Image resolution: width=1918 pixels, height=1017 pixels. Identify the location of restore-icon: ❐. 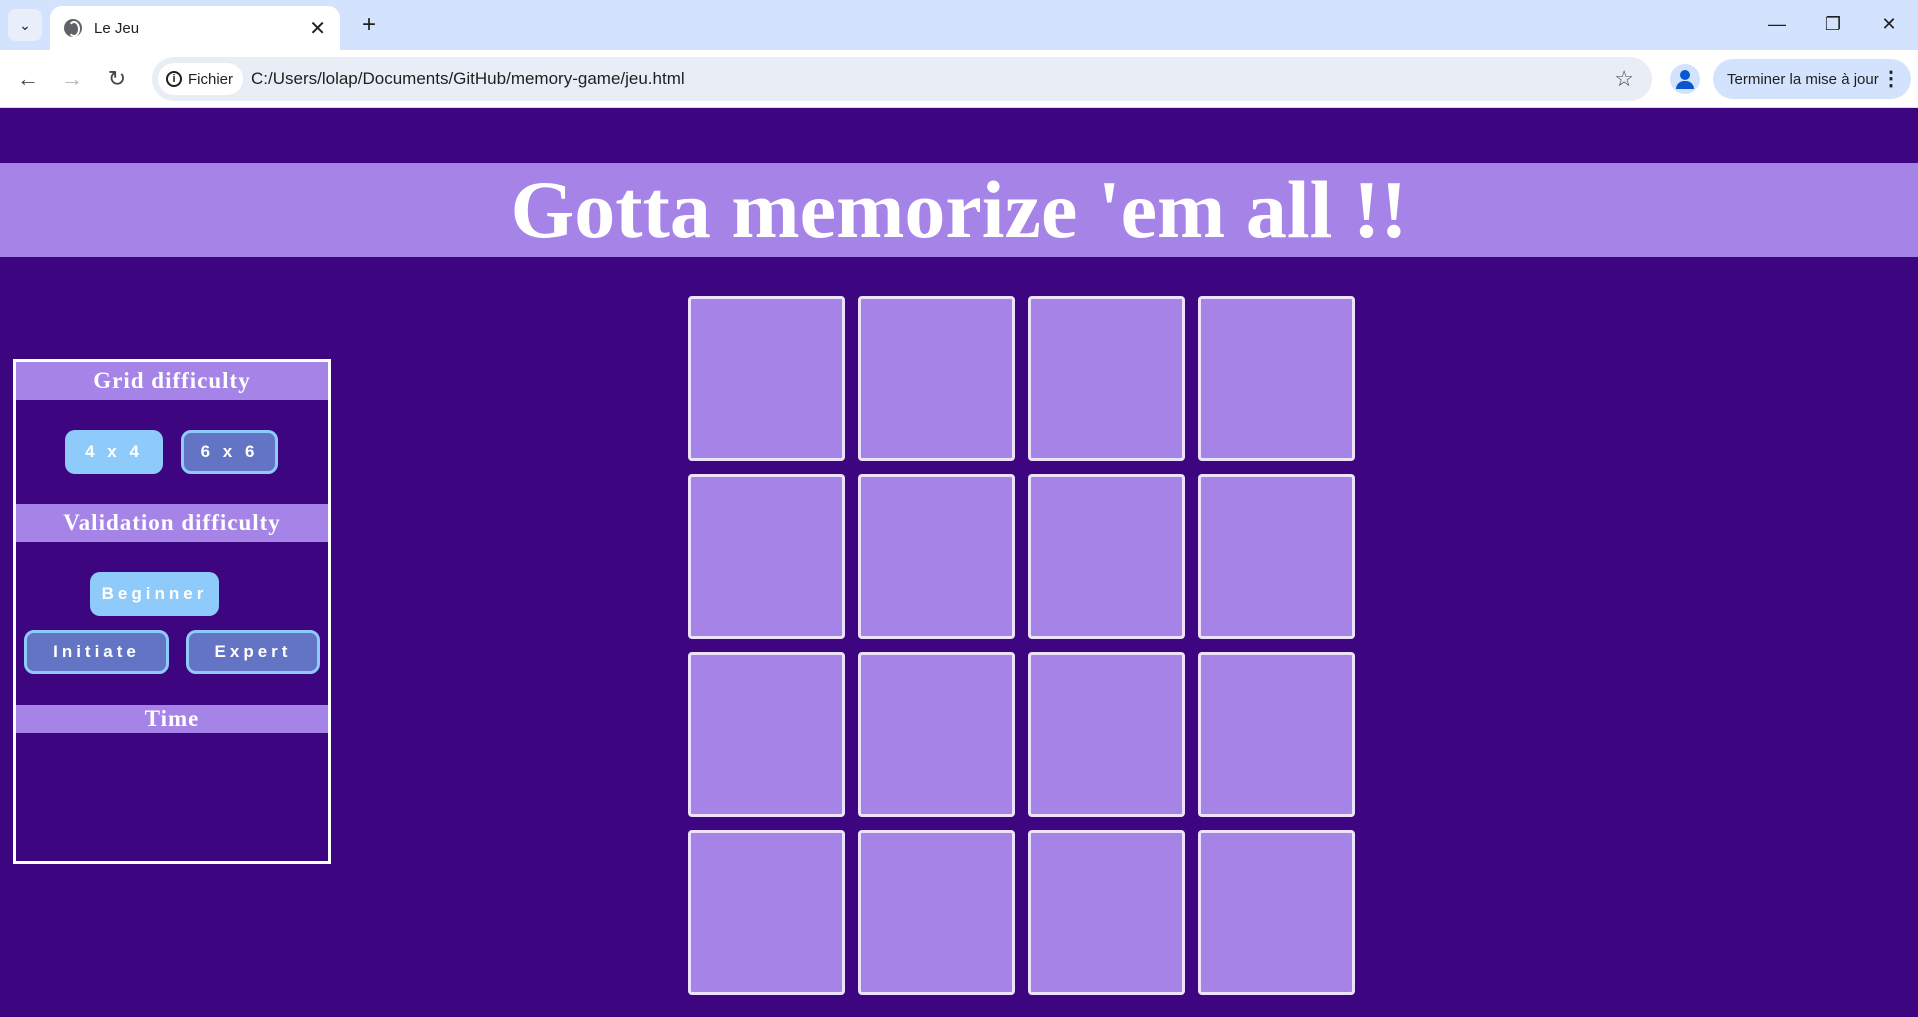
(1833, 24).